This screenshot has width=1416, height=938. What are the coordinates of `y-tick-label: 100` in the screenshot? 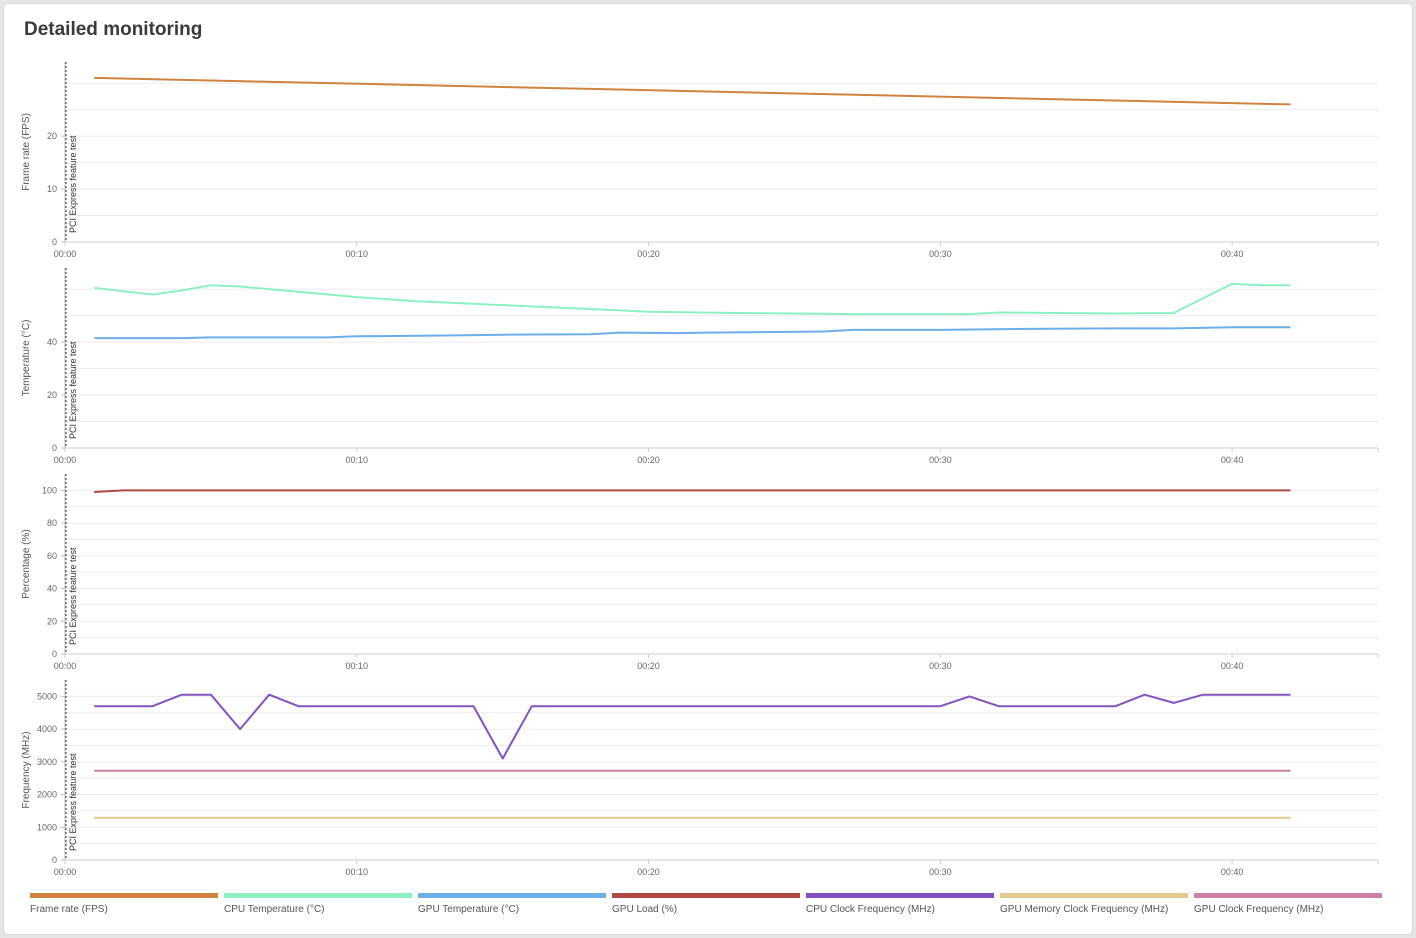 It's located at (49, 490).